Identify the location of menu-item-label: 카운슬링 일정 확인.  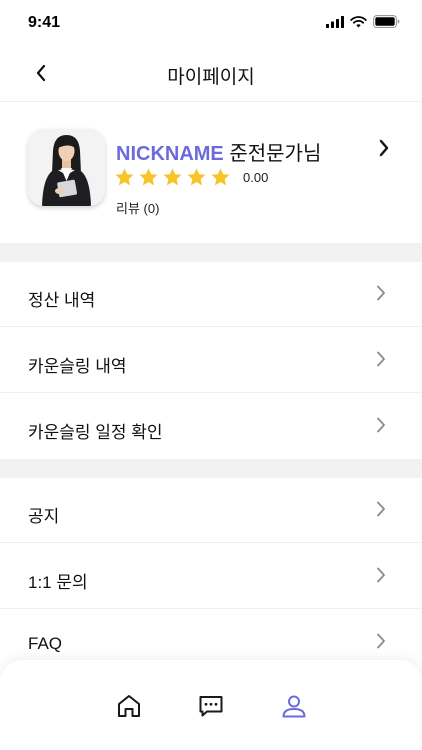
(95, 432).